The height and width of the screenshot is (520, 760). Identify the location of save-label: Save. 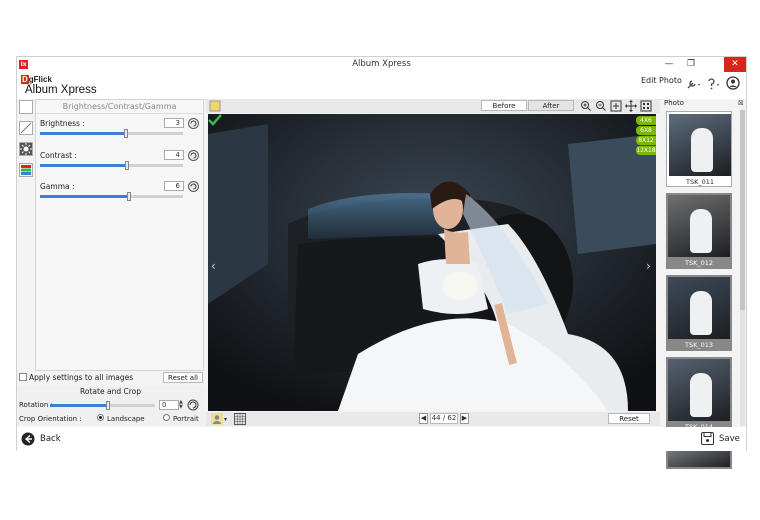
(729, 439).